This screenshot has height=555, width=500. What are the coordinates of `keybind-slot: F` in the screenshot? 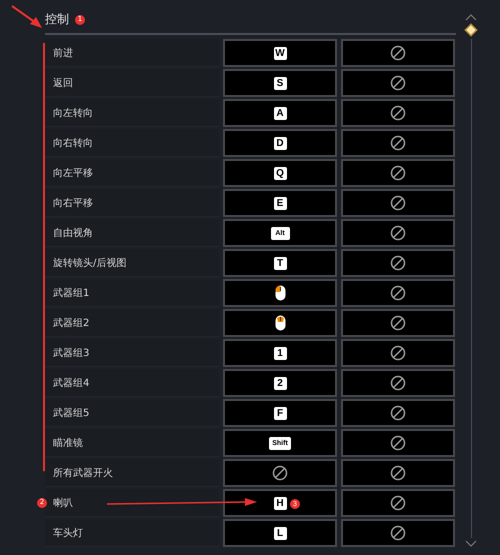 It's located at (280, 413).